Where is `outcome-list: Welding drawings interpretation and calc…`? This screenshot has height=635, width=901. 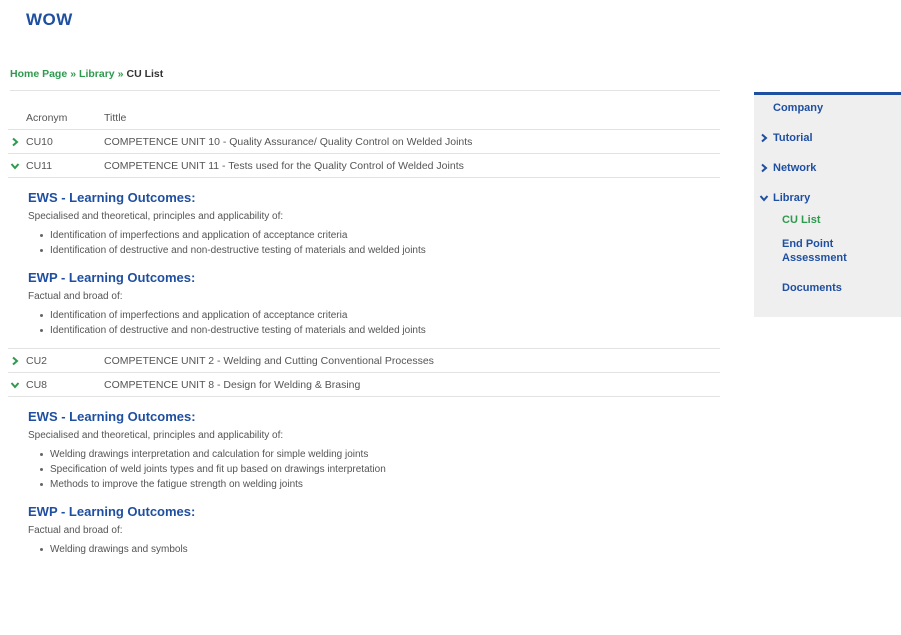
outcome-list: Welding drawings interpretation and calc… is located at coordinates (374, 469).